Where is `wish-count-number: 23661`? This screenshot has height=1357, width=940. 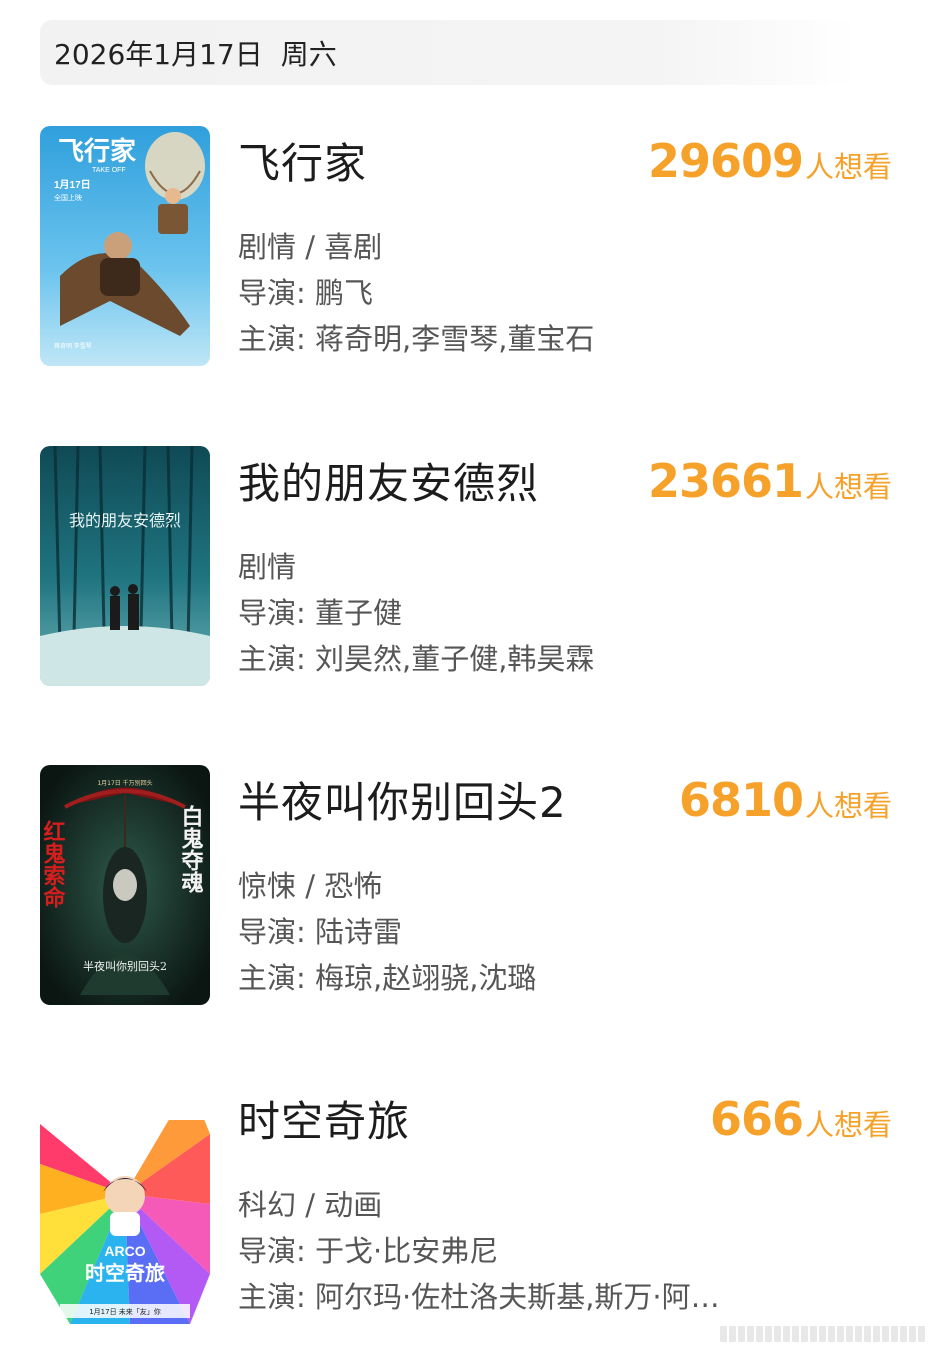 wish-count-number: 23661 is located at coordinates (725, 481).